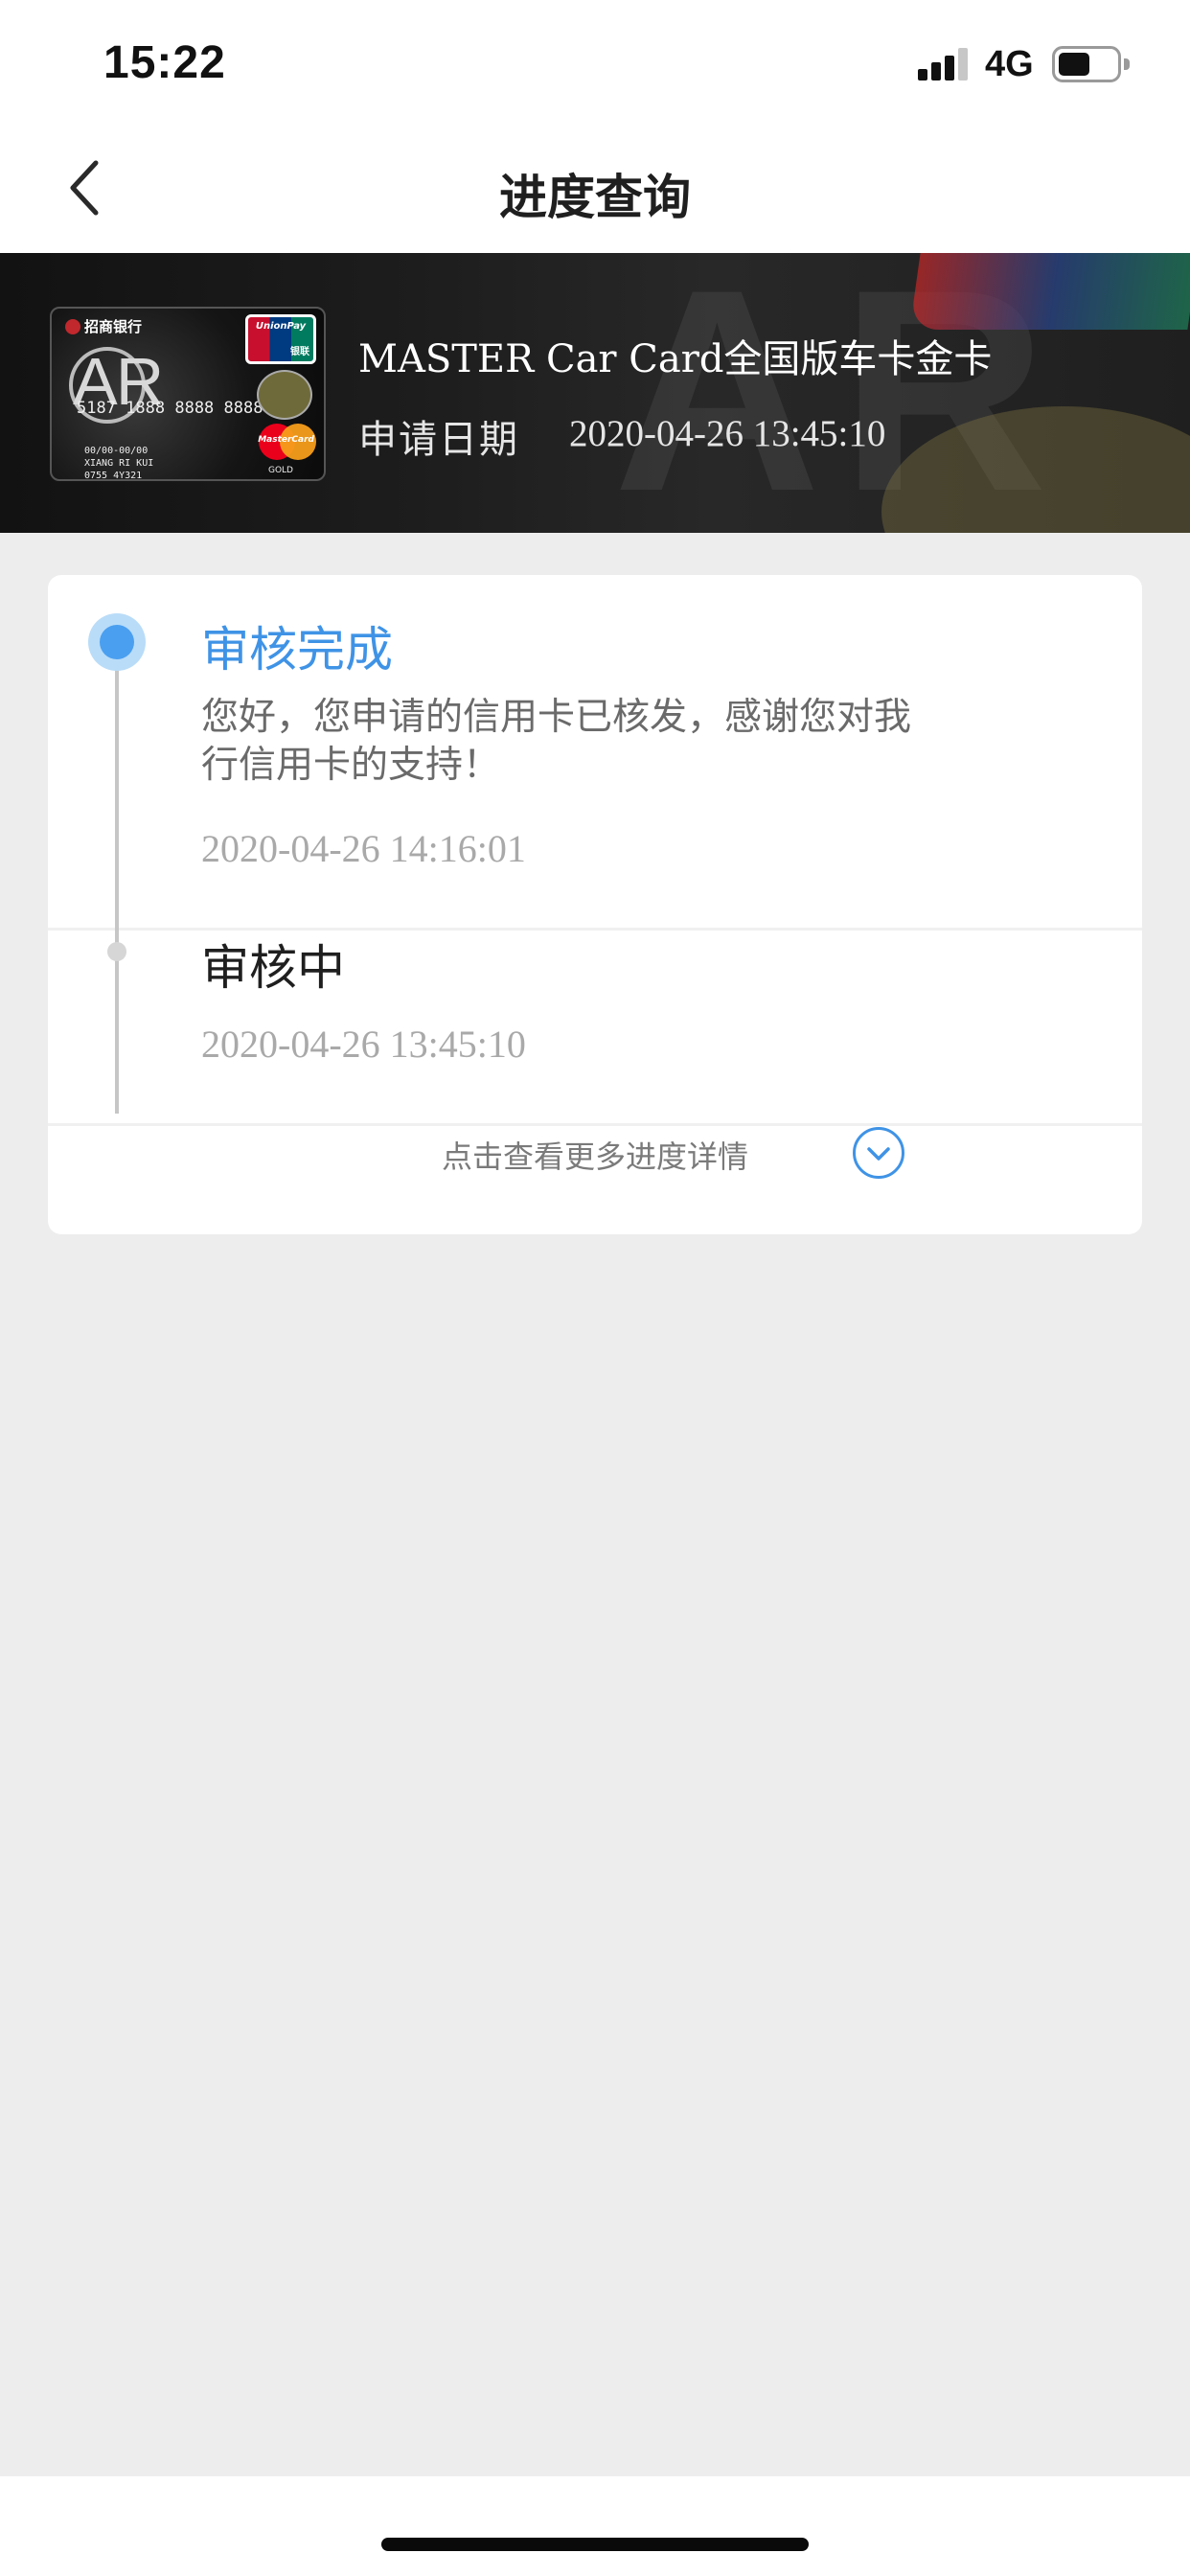  I want to click on bottom-bar, so click(595, 2526).